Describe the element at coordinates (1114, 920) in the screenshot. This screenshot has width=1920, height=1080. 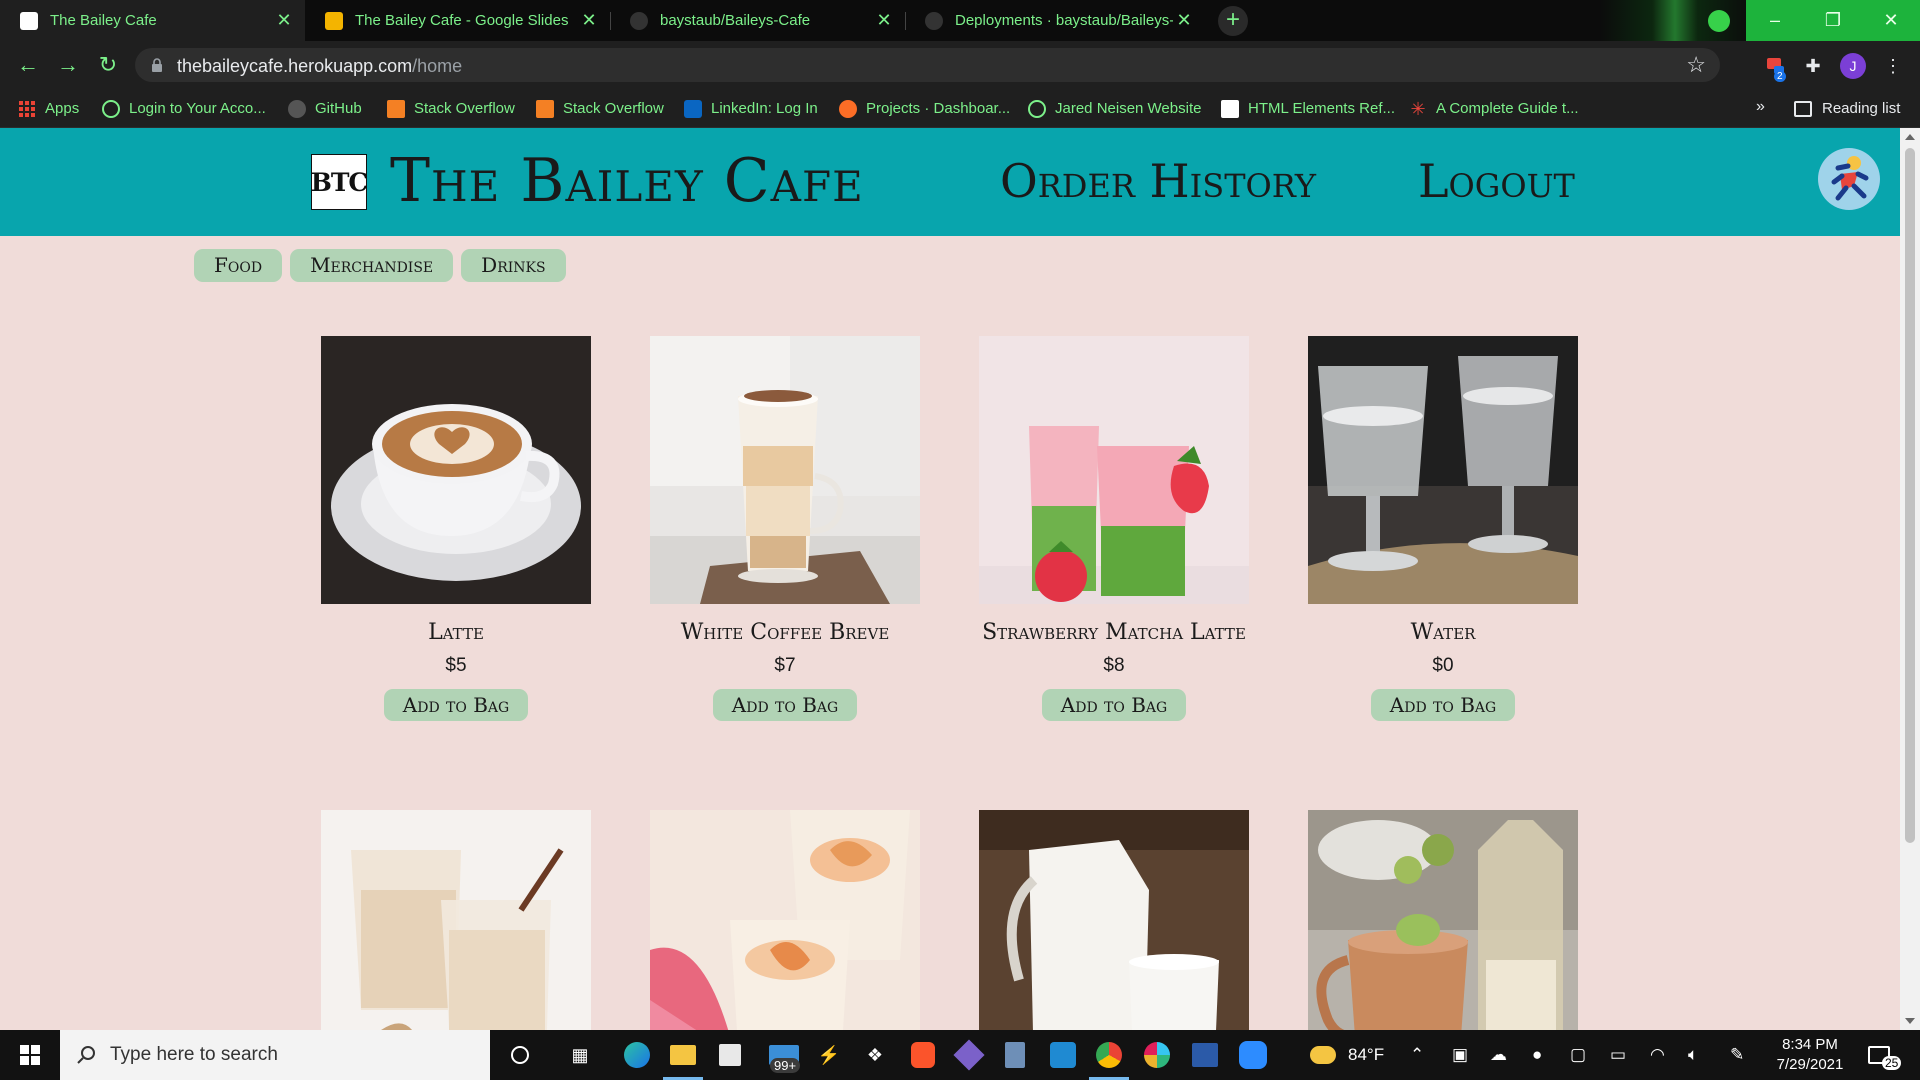
I see `milk-photo` at that location.